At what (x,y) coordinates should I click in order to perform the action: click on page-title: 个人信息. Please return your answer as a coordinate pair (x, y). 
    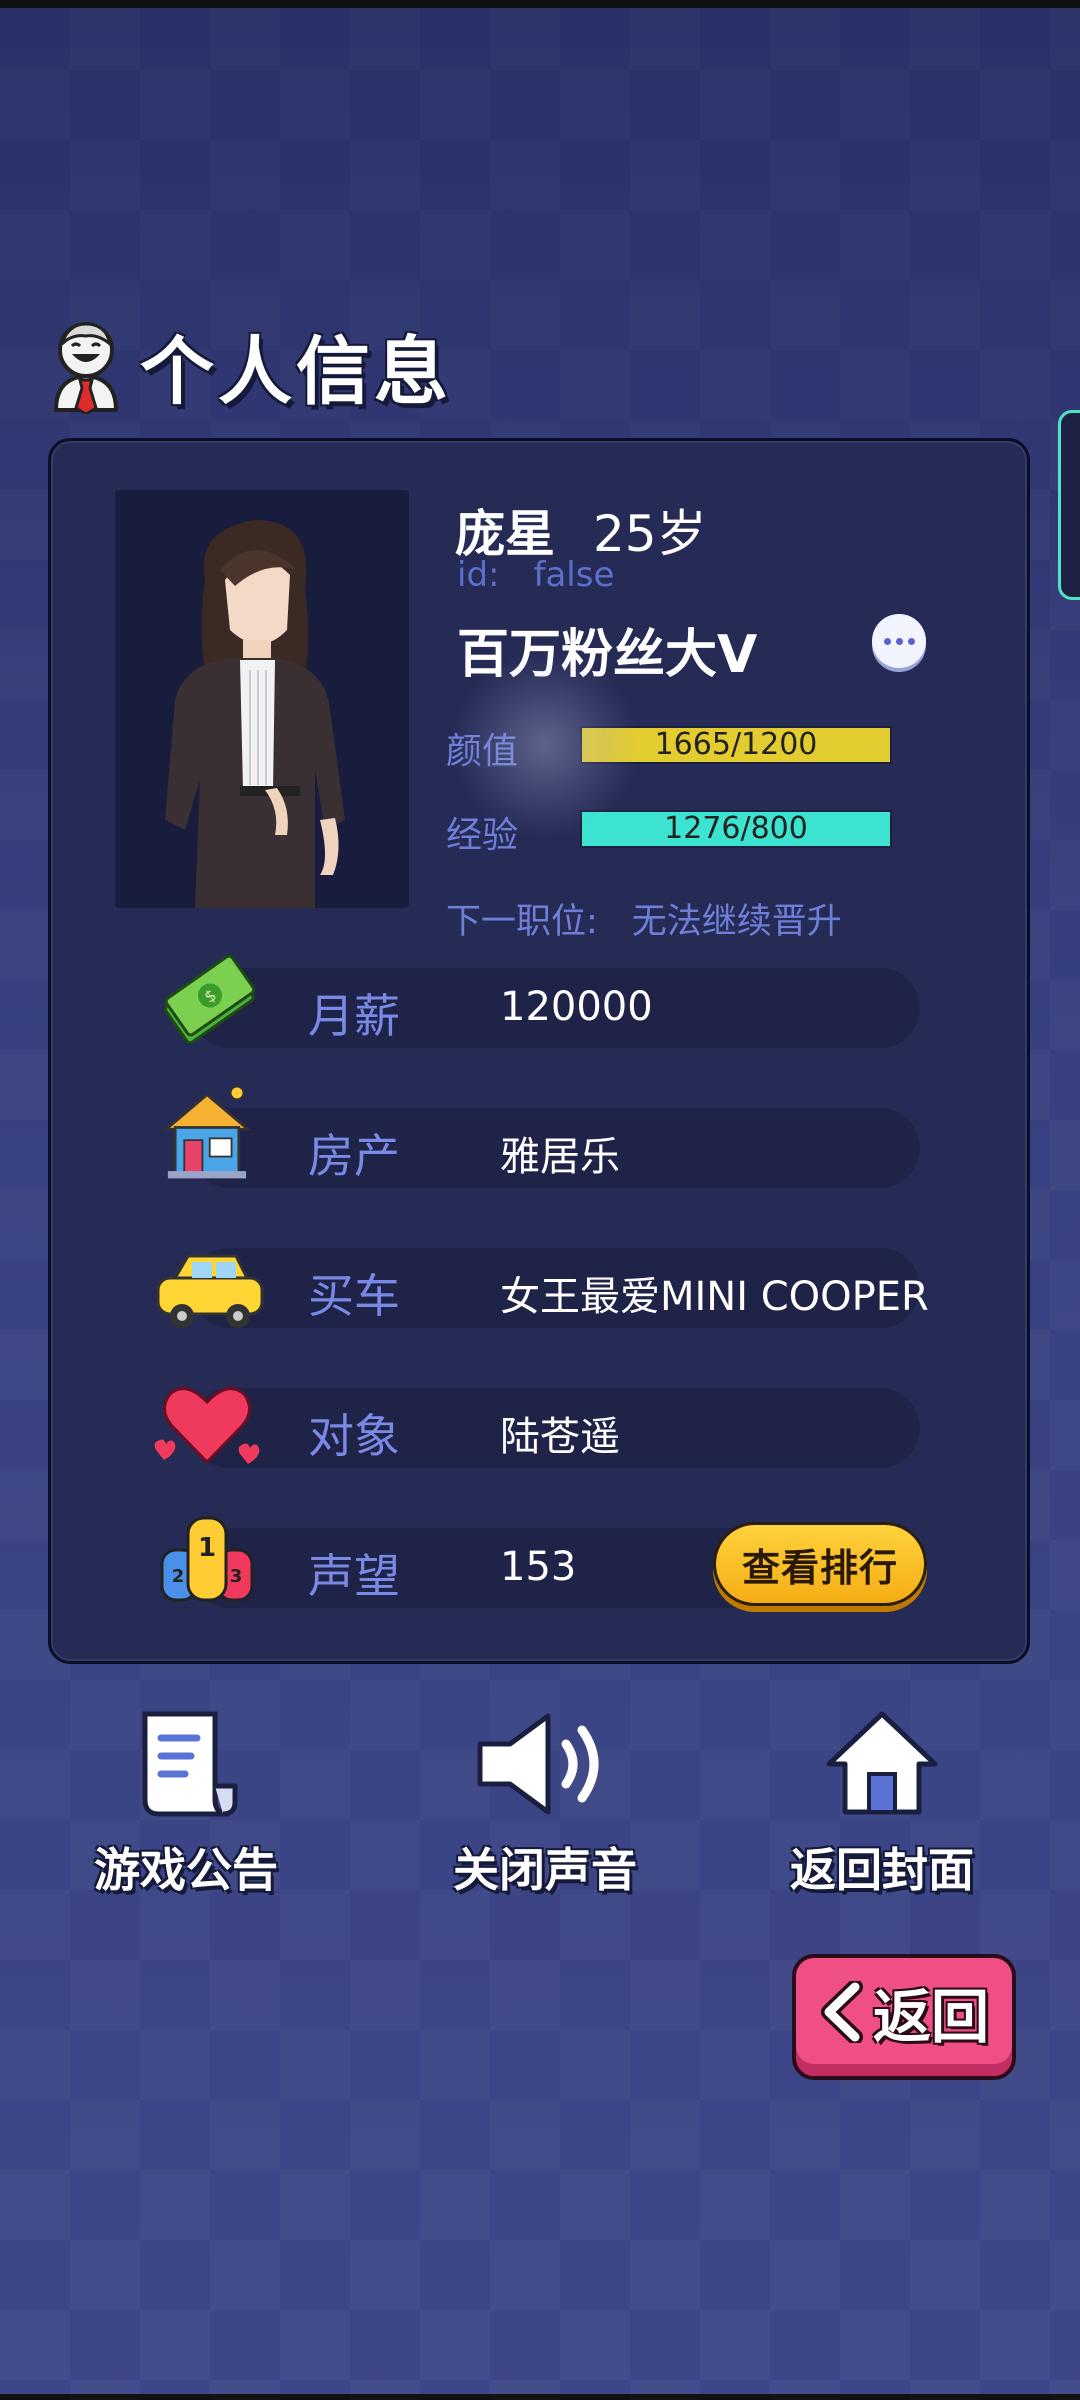
    Looking at the image, I should click on (296, 372).